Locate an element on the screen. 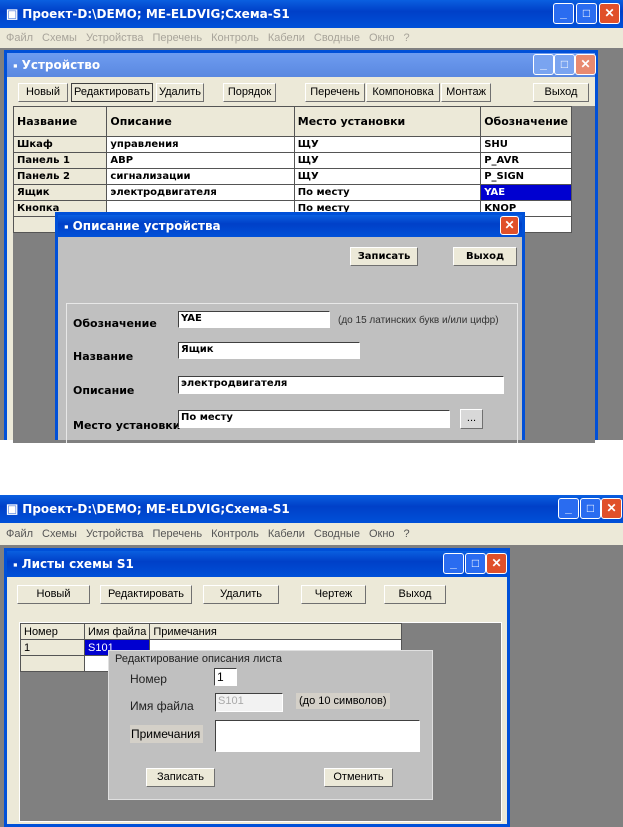  col-number: Номер is located at coordinates (52, 631).